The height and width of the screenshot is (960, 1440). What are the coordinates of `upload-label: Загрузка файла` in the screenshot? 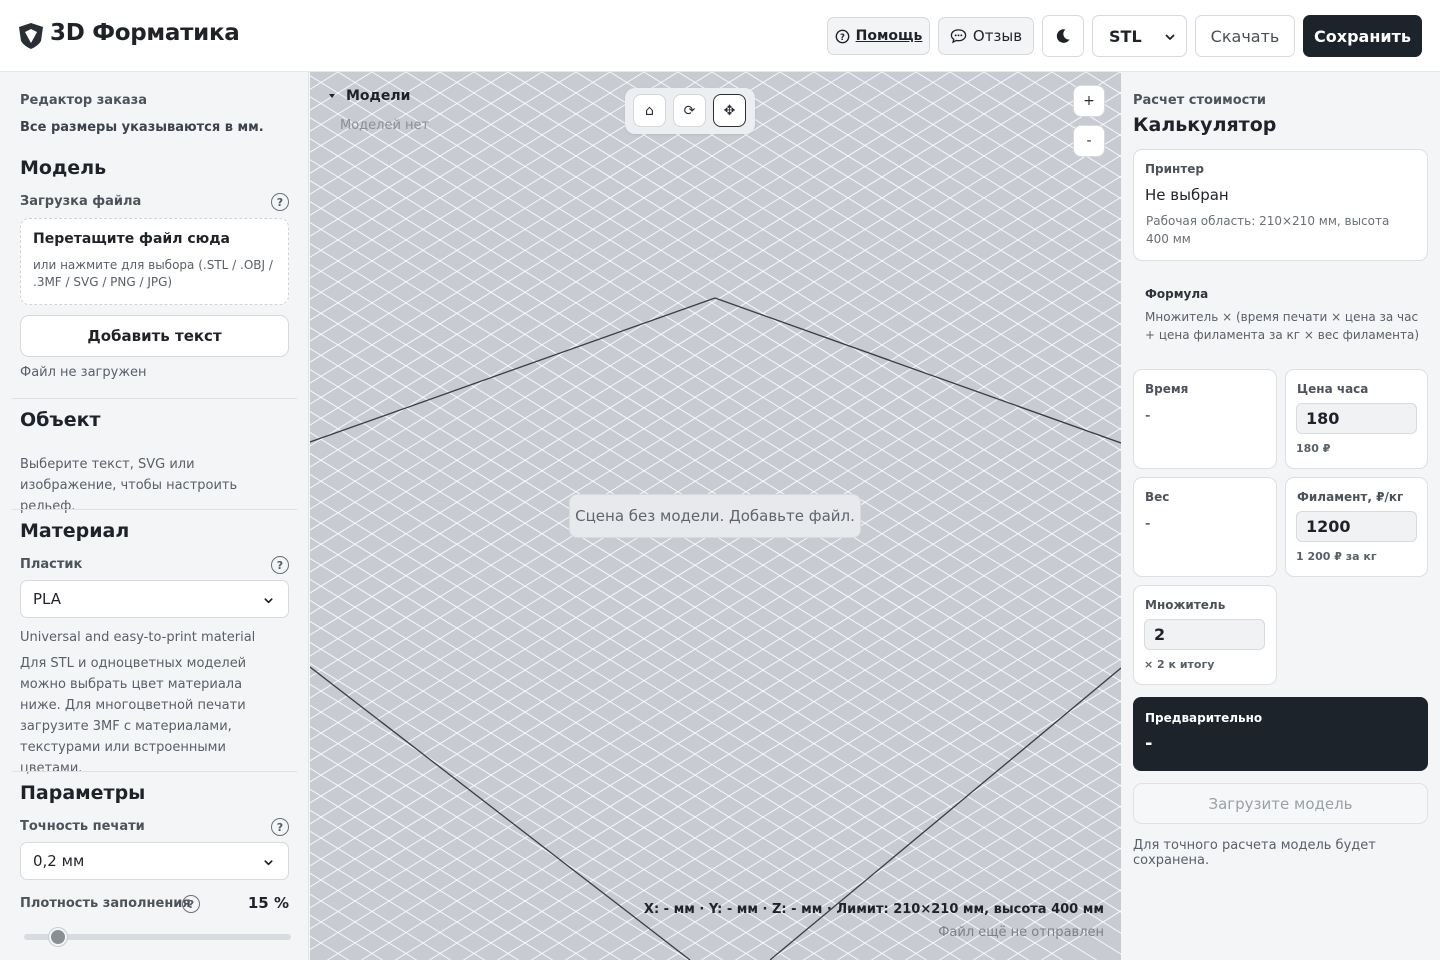 It's located at (81, 201).